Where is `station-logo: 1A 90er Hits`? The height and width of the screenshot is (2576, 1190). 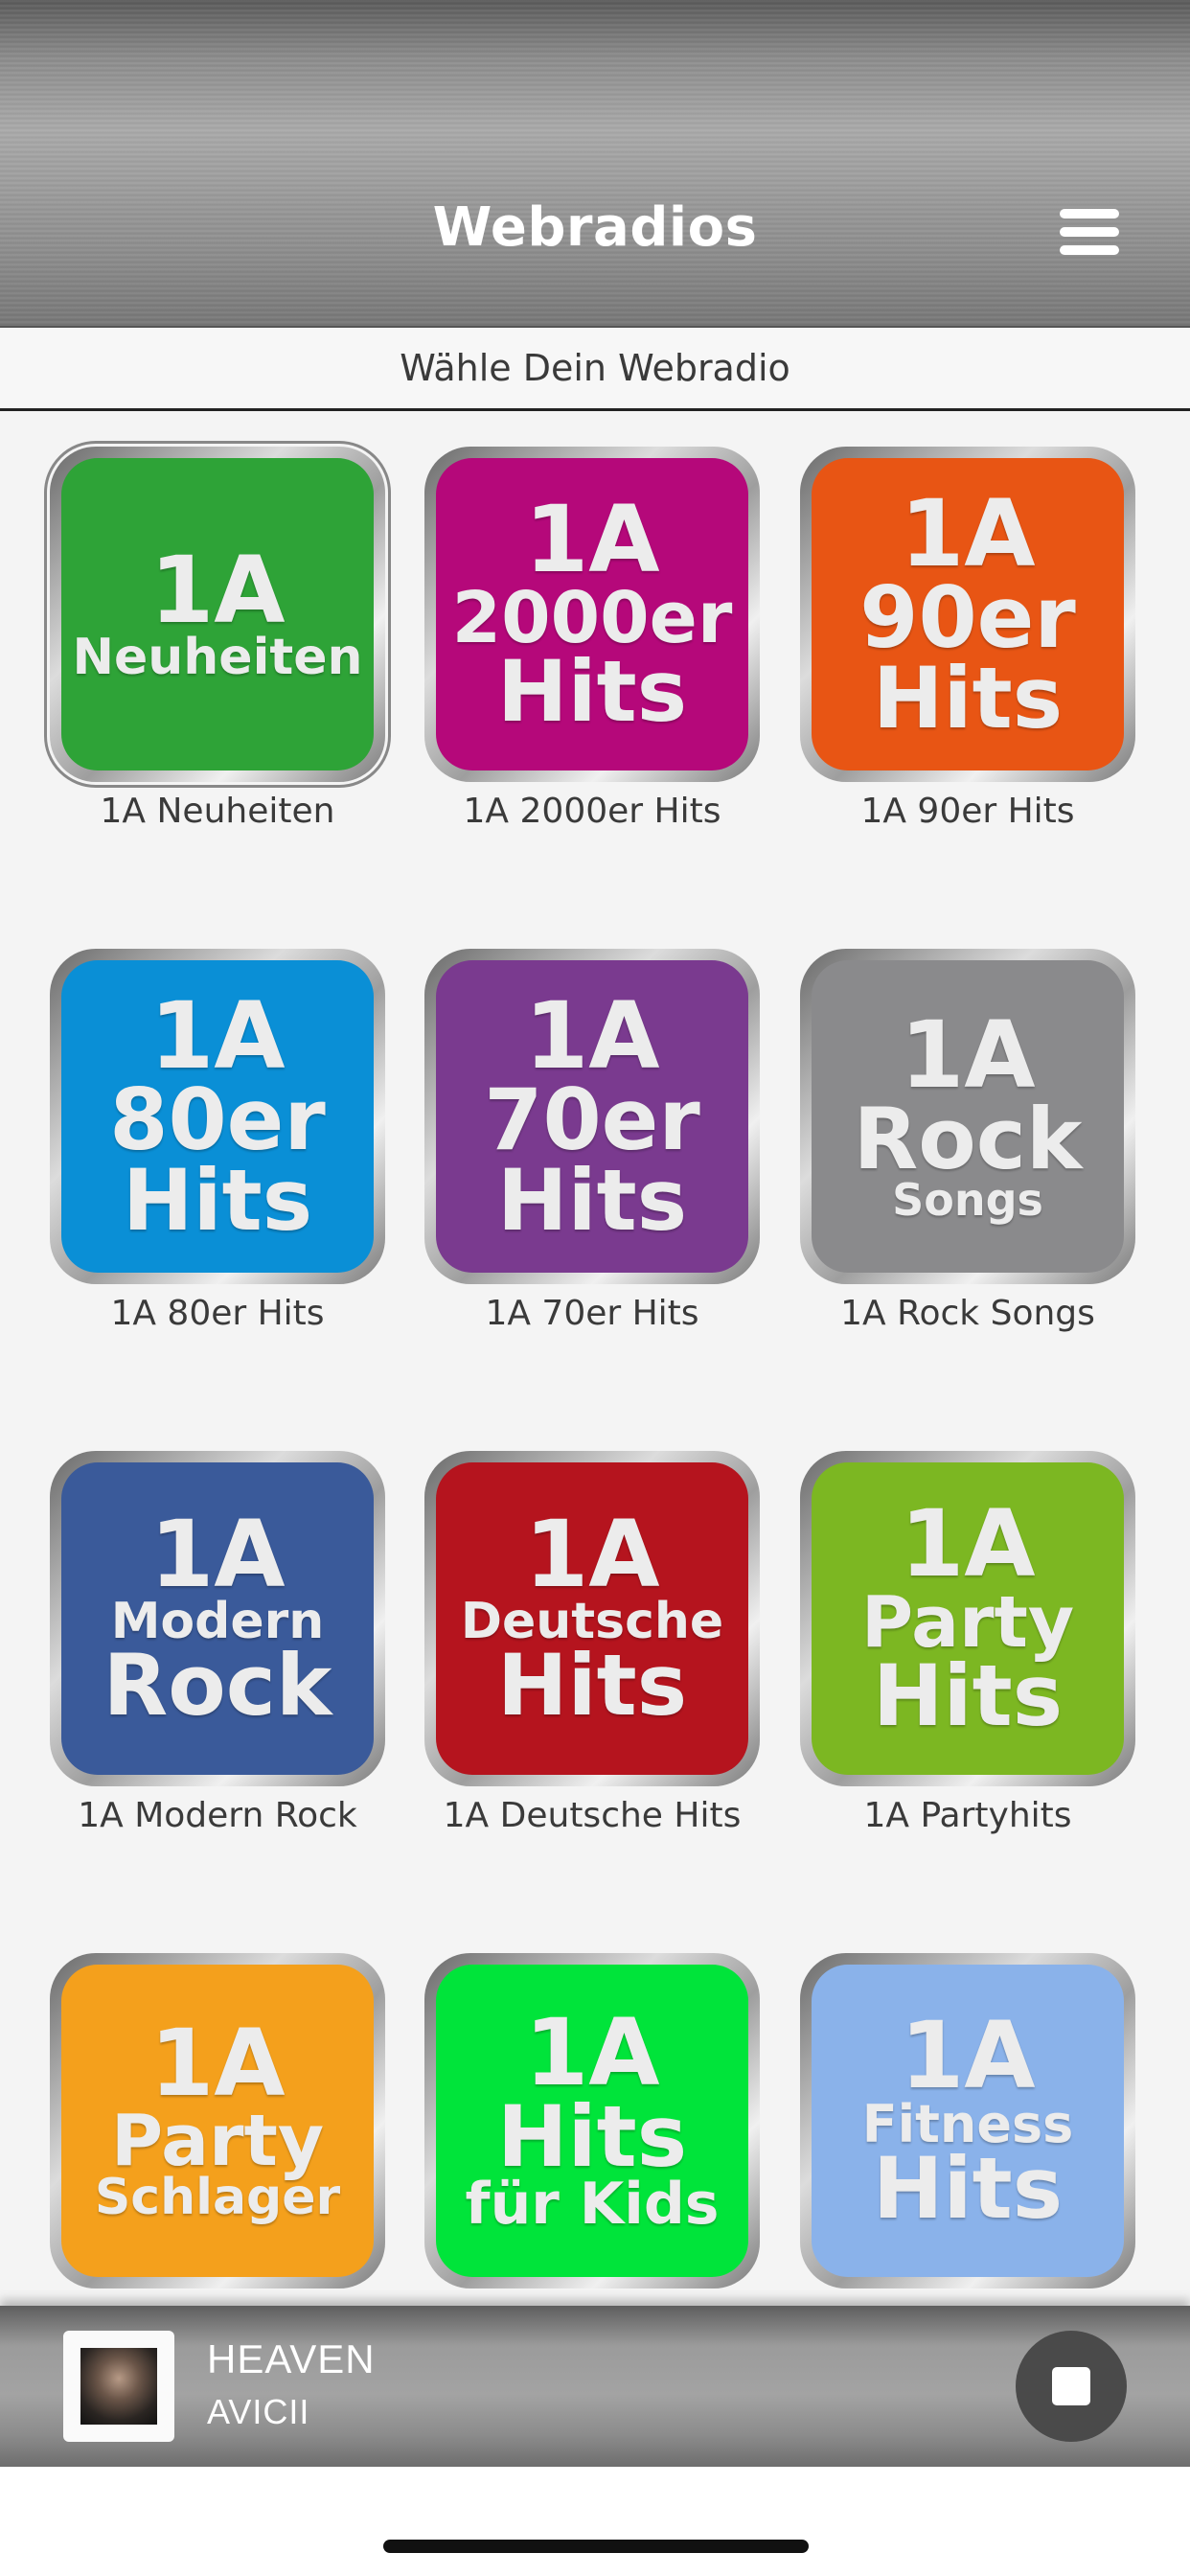
station-logo: 1A 90er Hits is located at coordinates (968, 614).